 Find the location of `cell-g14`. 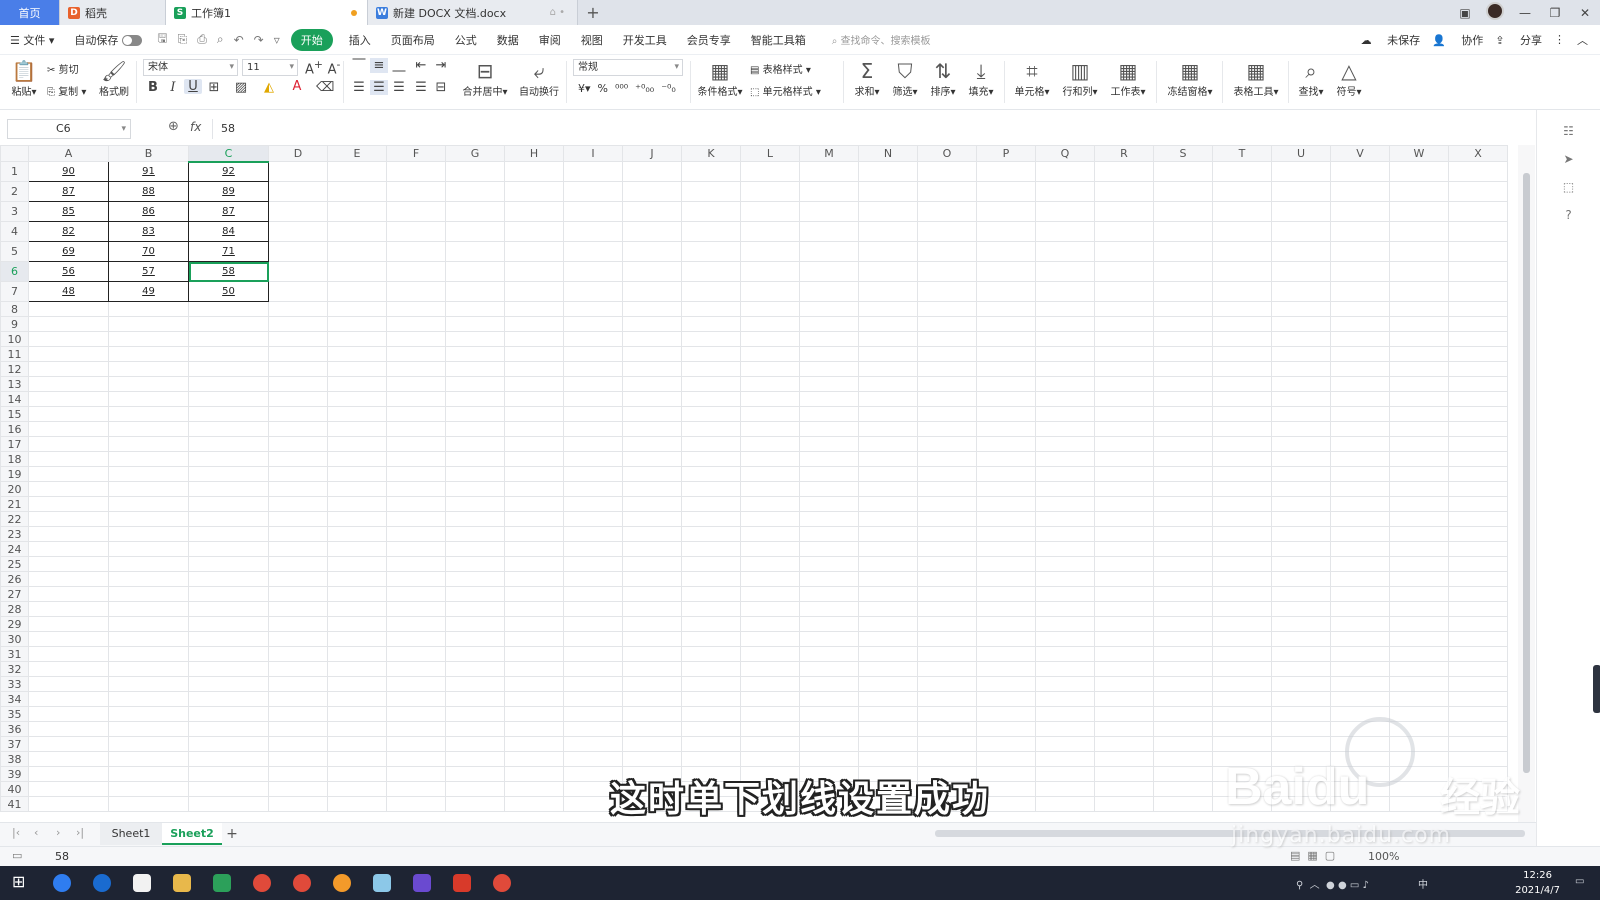

cell-g14 is located at coordinates (475, 399).